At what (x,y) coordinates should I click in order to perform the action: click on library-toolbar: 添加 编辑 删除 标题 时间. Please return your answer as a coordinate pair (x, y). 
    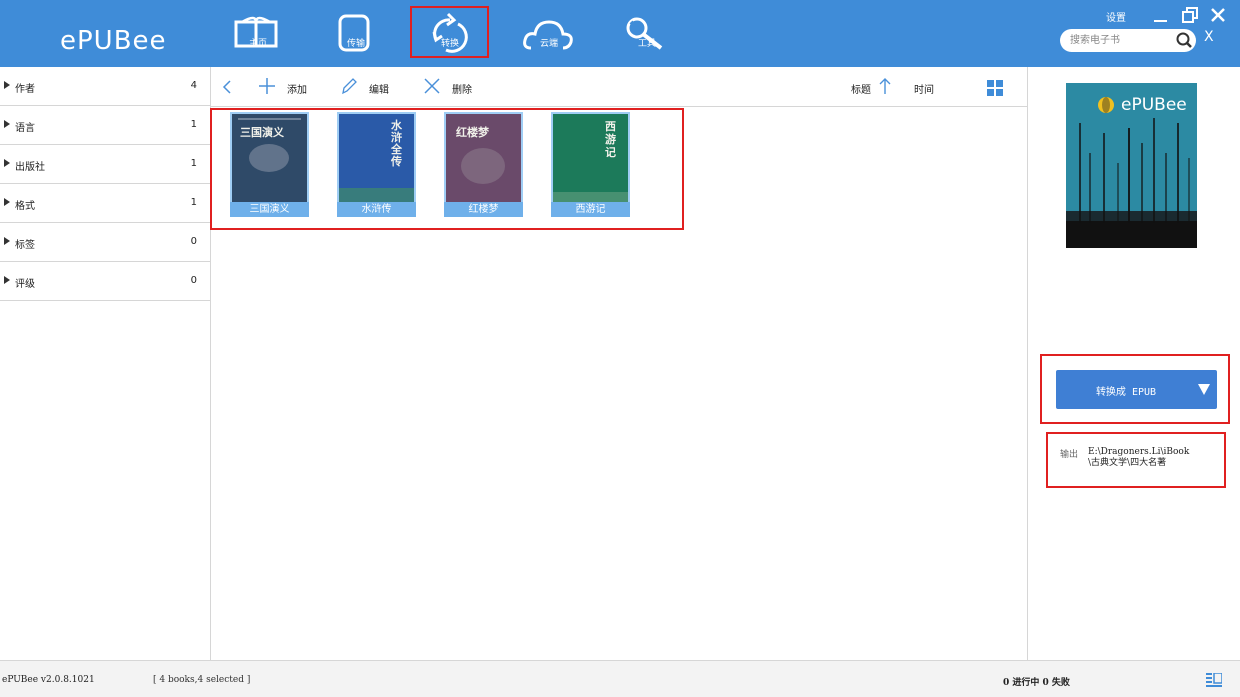
    Looking at the image, I should click on (619, 87).